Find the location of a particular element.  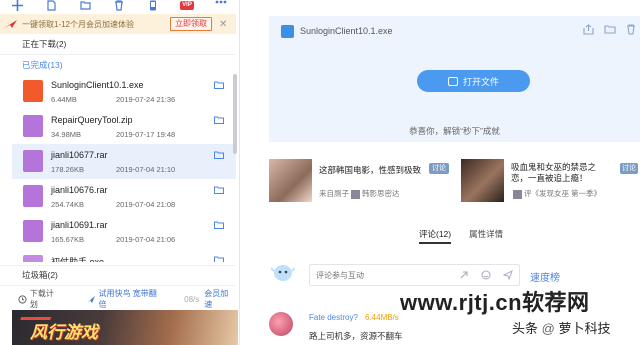

side-strip: 讨论 is located at coordinates (626, 252).